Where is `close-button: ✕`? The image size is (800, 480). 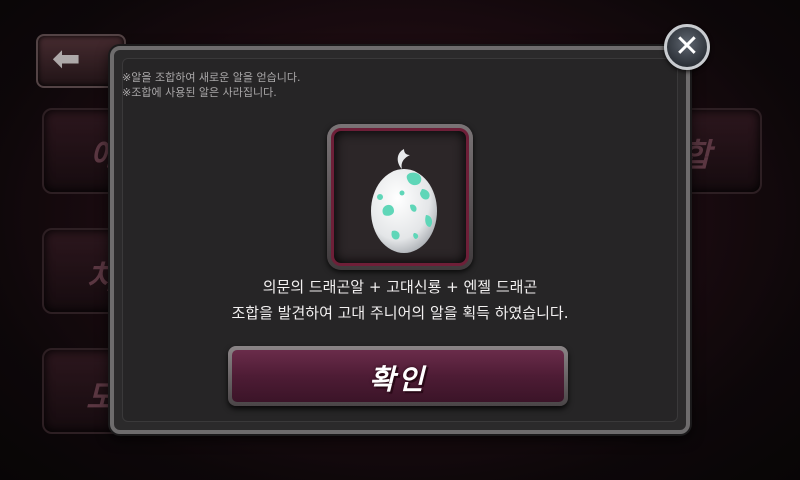
close-button: ✕ is located at coordinates (687, 47).